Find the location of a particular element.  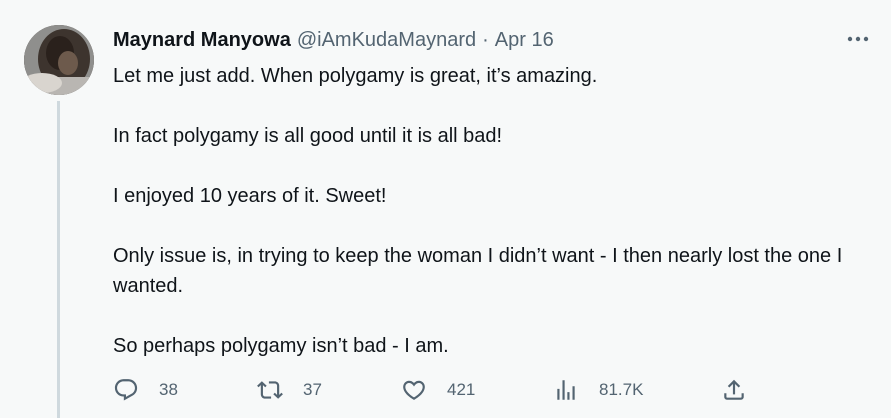

retweet-count: 37 is located at coordinates (312, 389).